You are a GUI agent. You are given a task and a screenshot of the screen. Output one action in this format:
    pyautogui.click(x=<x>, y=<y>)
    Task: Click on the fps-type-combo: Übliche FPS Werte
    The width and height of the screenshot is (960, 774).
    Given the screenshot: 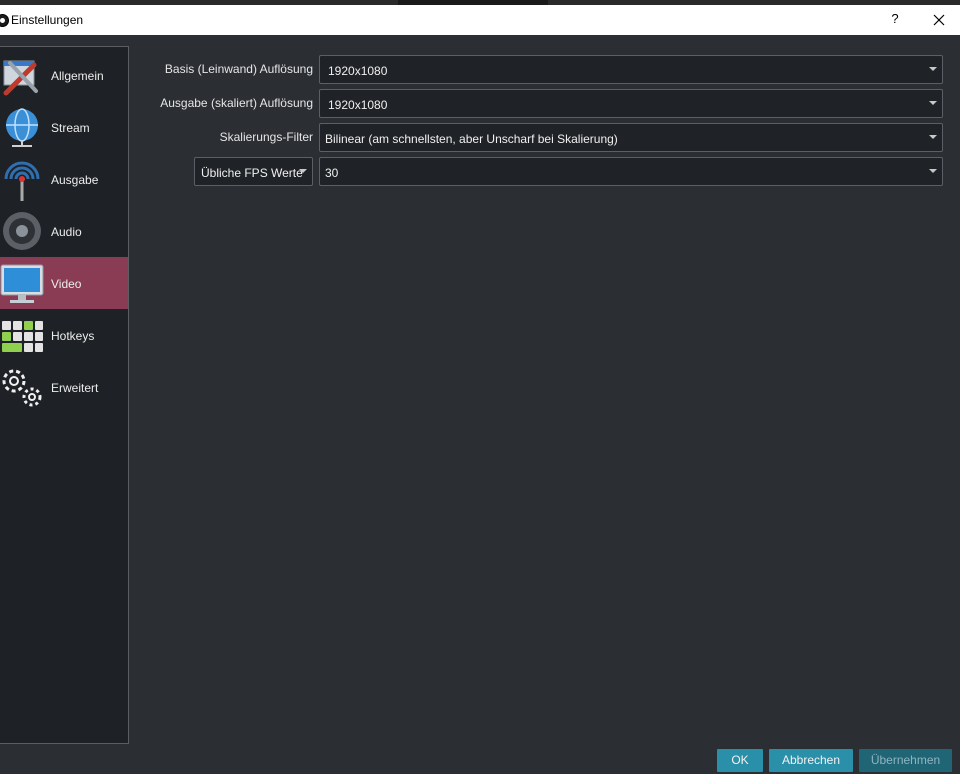 What is the action you would take?
    pyautogui.click(x=253, y=171)
    